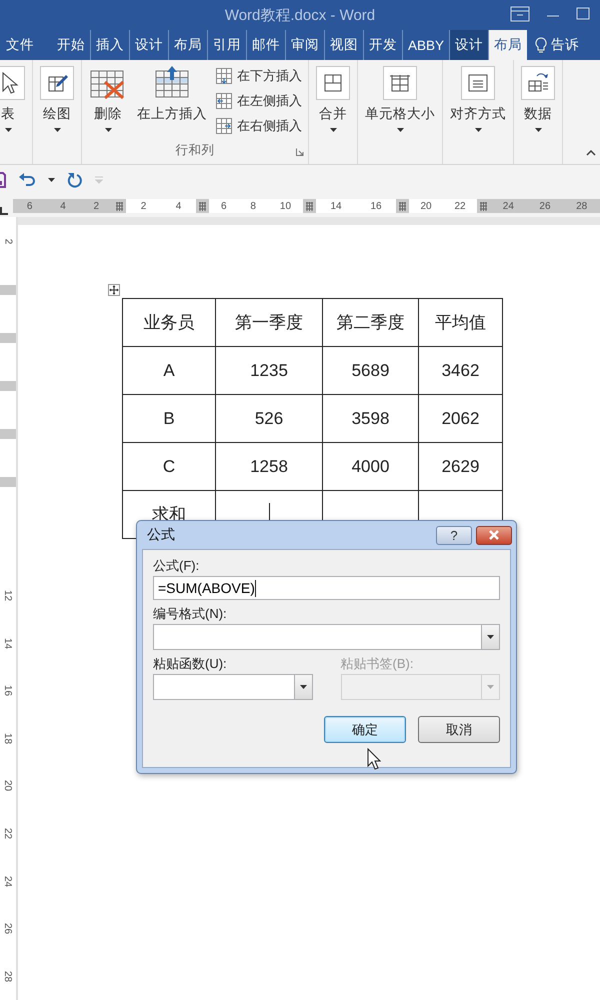 This screenshot has height=1000, width=600. I want to click on cell-size-icon, so click(400, 83).